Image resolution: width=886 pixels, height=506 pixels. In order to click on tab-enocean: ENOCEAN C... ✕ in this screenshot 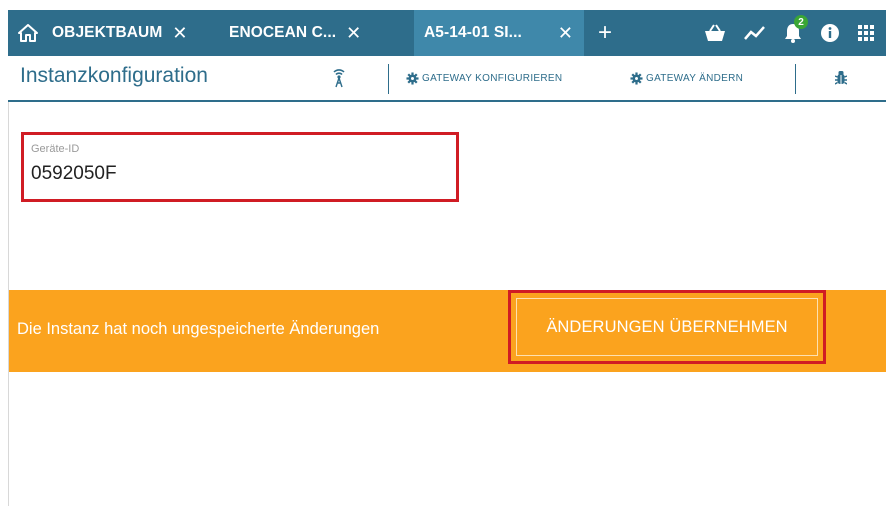, I will do `click(320, 33)`.